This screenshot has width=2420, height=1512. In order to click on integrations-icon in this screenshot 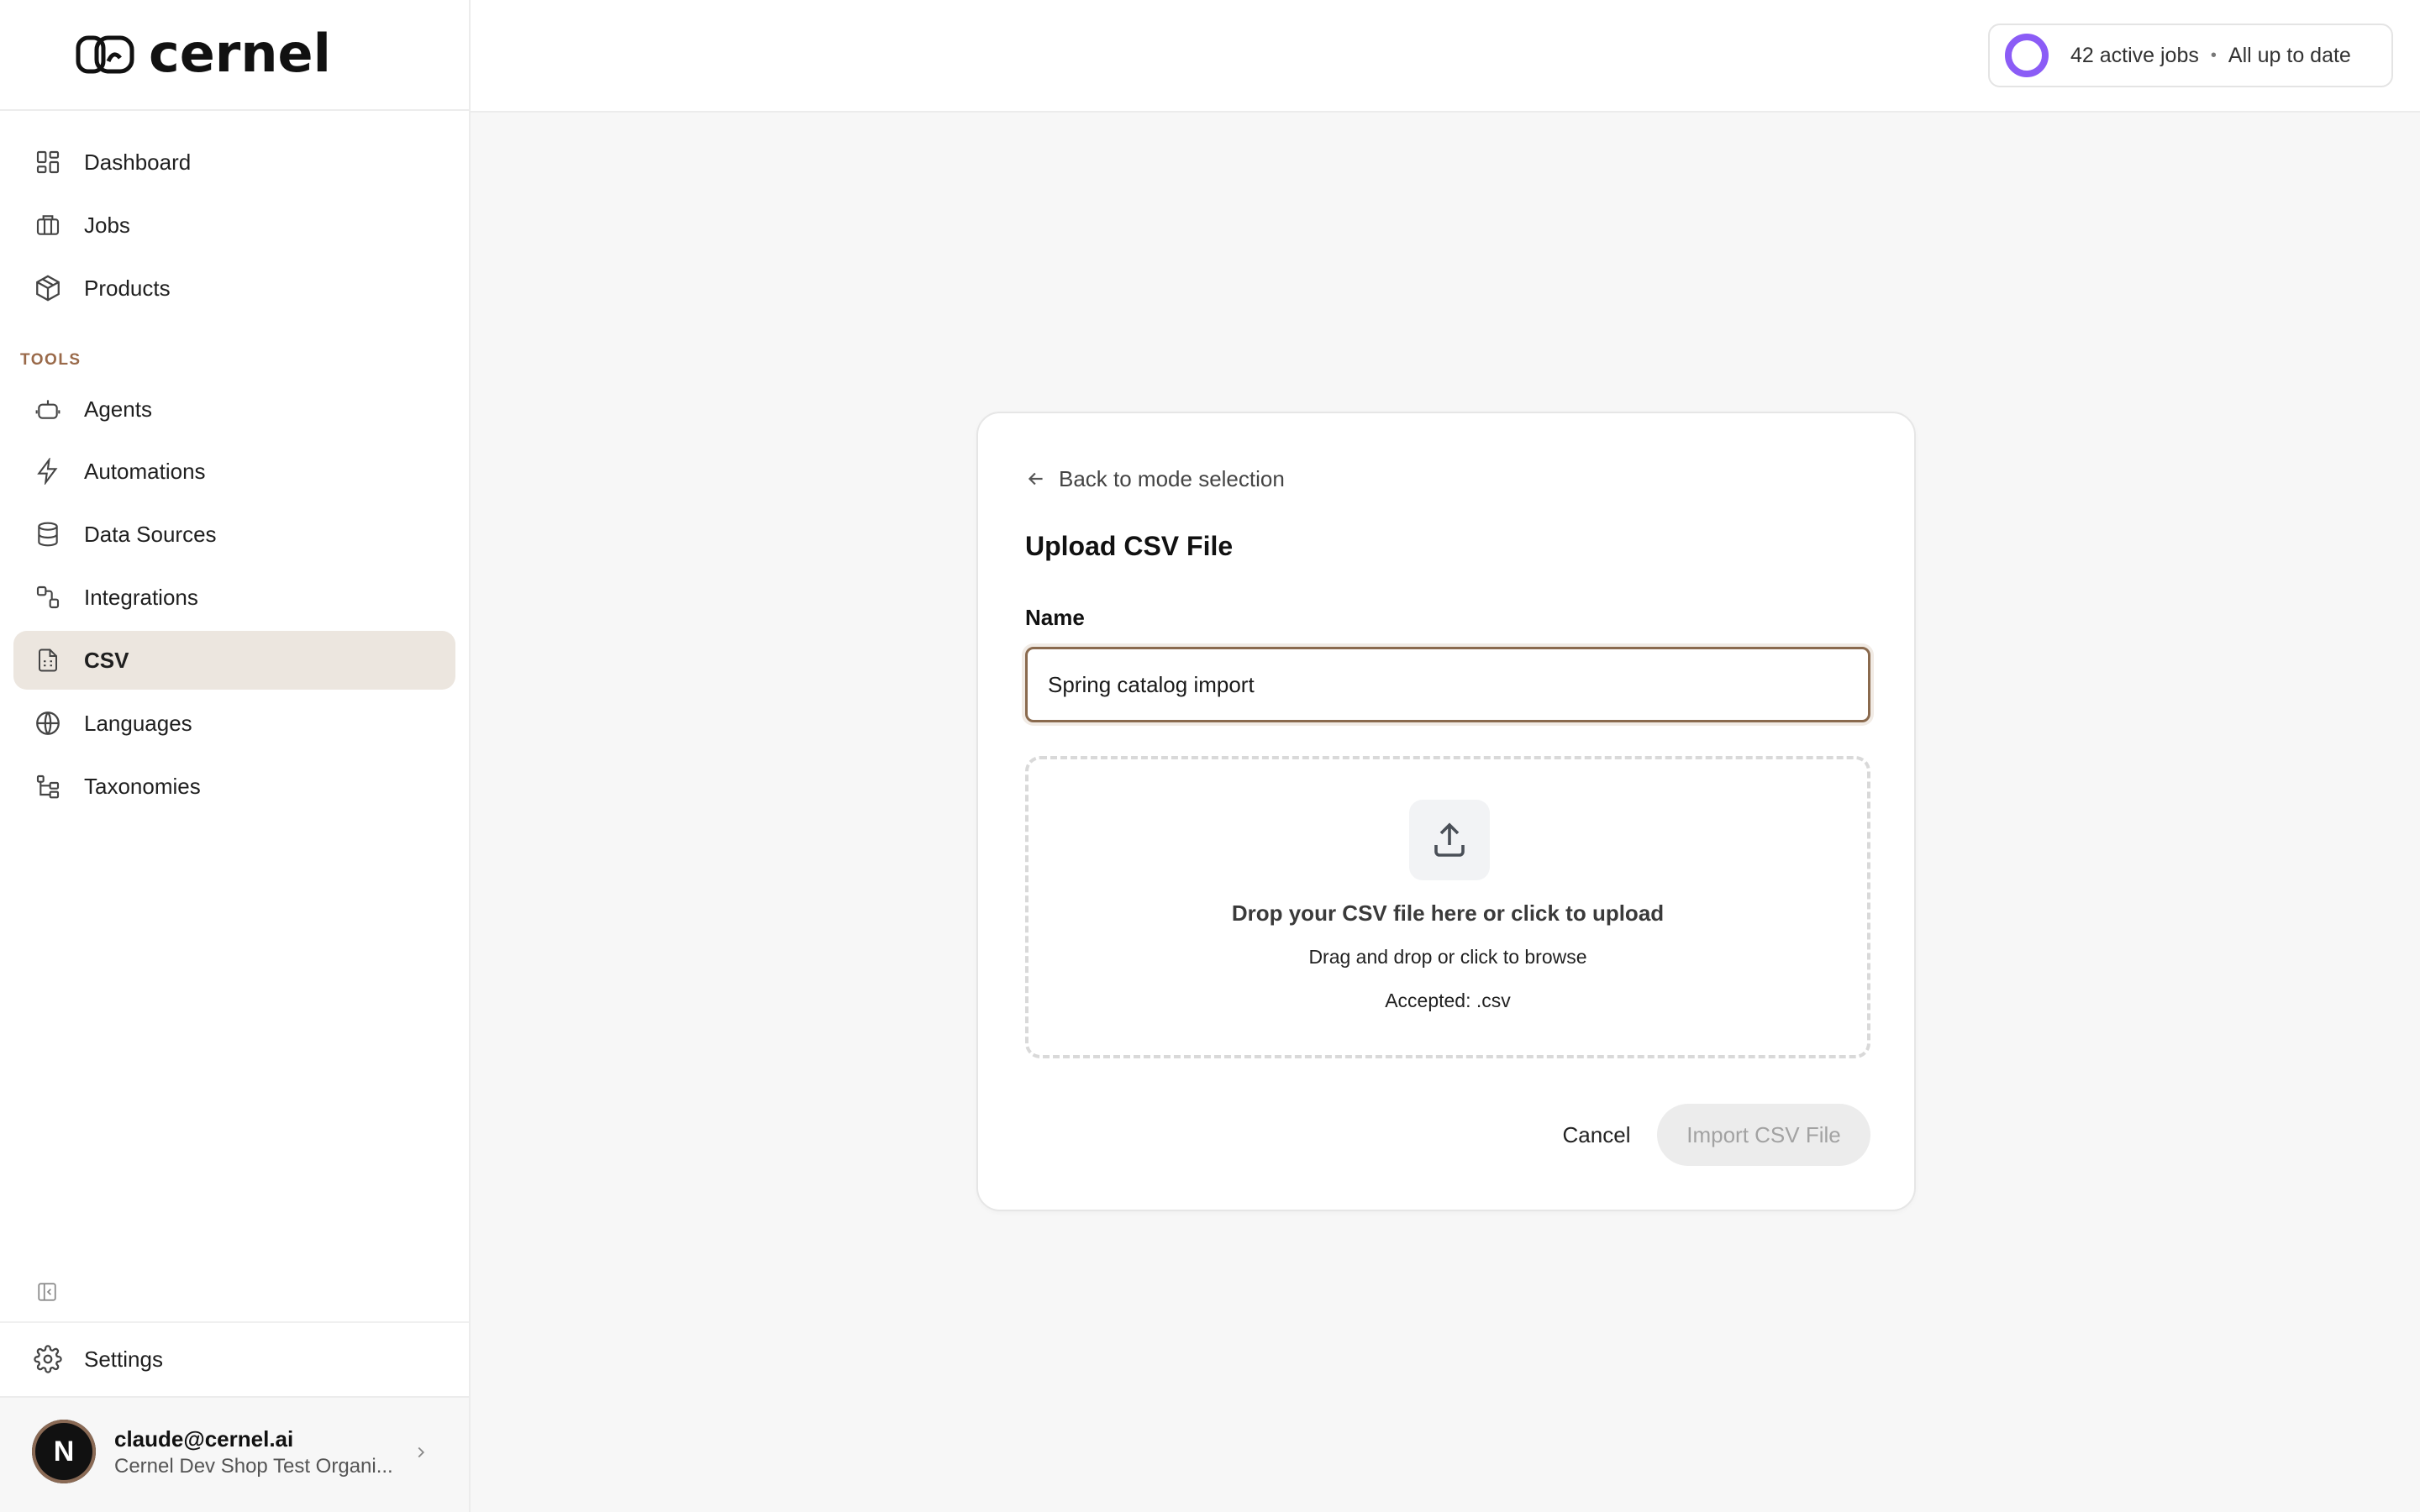, I will do `click(48, 597)`.